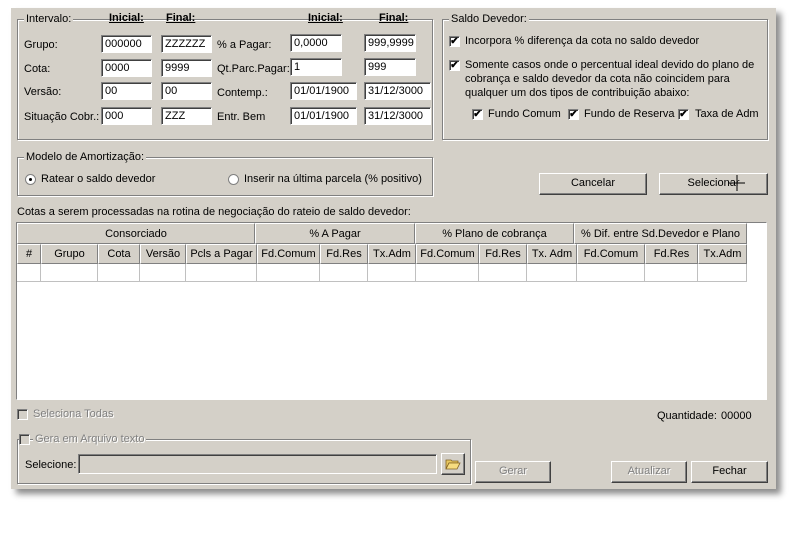  Describe the element at coordinates (90, 439) in the screenshot. I see `gera-arquivo-label: Gera em Arquivo texto` at that location.